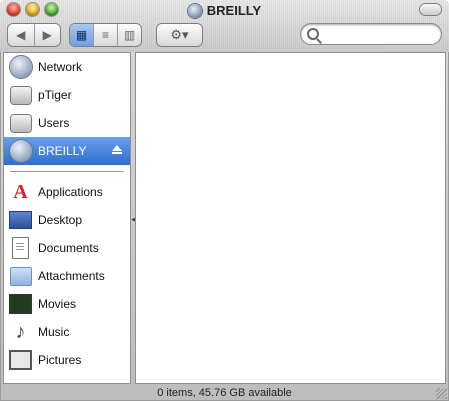 The image size is (449, 401). I want to click on music-icon: ♪, so click(20, 331).